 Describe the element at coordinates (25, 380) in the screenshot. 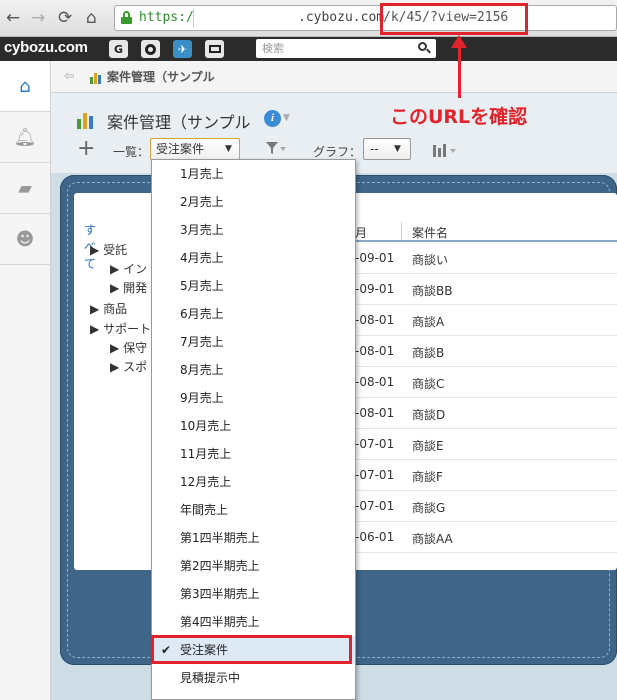

I see `side-nav: ⌂ 🔔︎ ▰ ☻` at that location.